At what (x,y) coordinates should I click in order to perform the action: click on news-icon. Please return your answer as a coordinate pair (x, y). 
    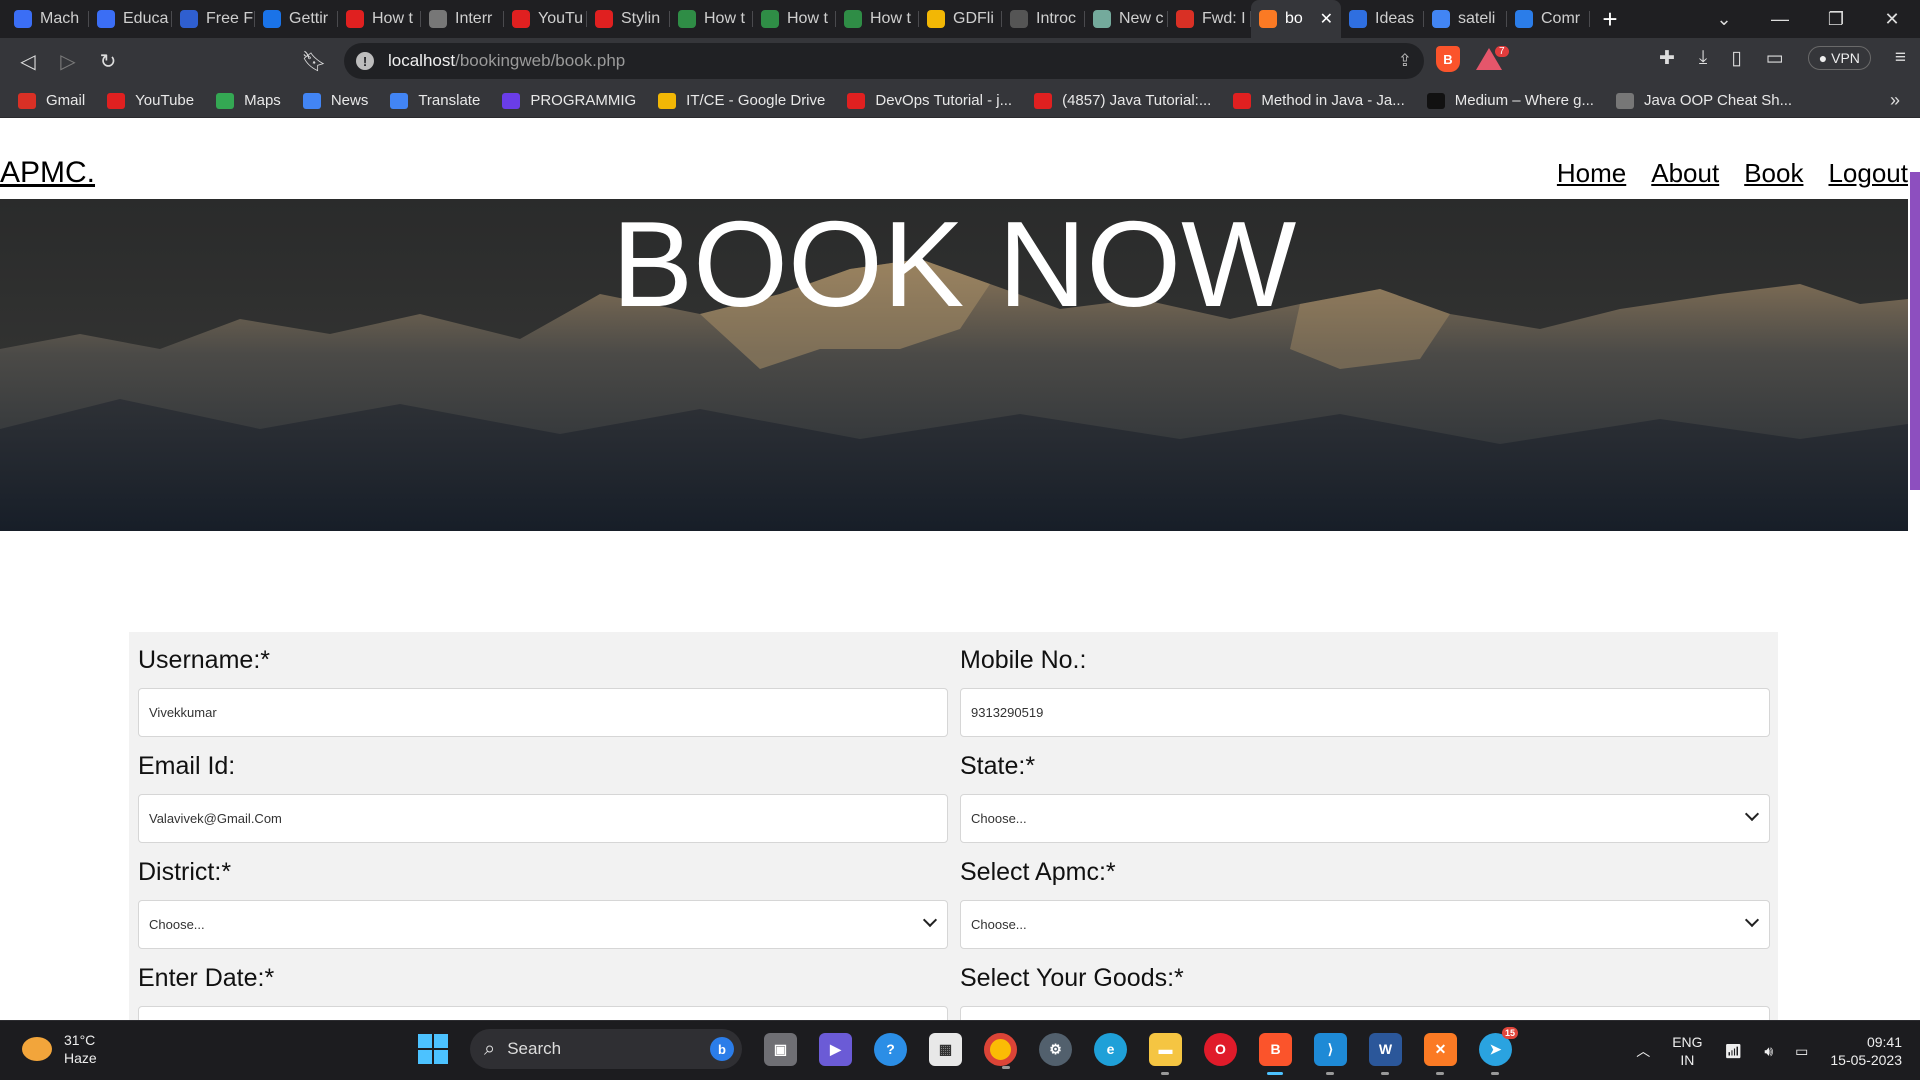
    Looking at the image, I should click on (311, 100).